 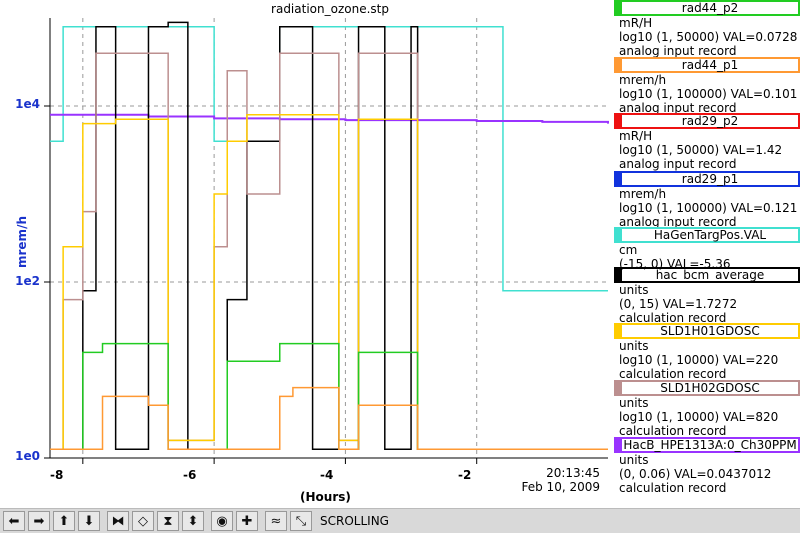 I want to click on arrow-left-icon: ⬅, so click(x=14, y=521).